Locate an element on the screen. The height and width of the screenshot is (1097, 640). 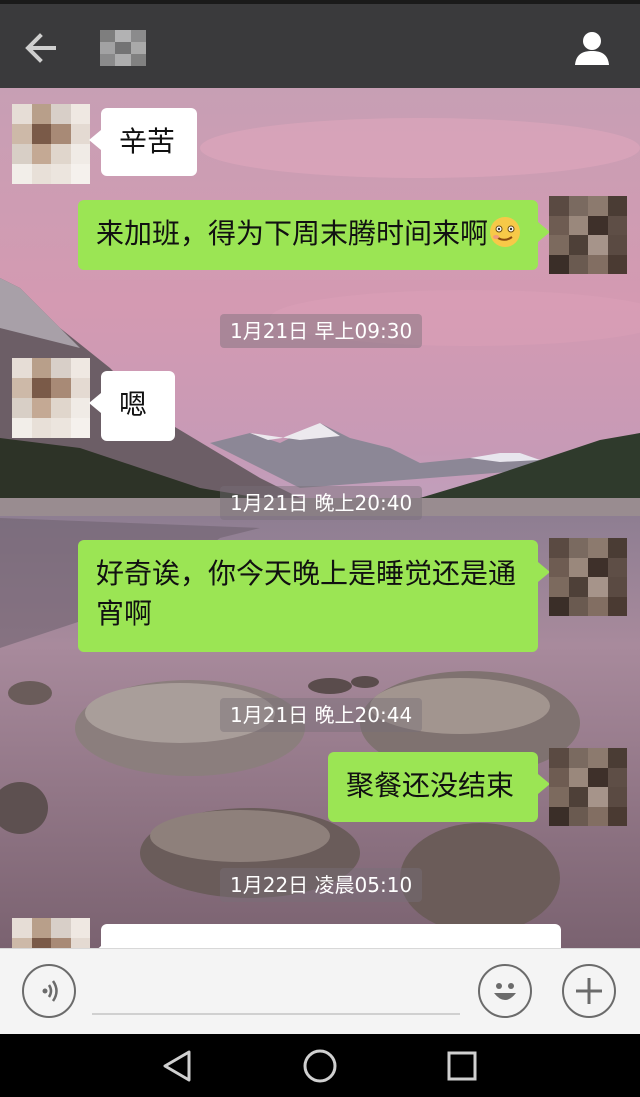
person-icon is located at coordinates (592, 48).